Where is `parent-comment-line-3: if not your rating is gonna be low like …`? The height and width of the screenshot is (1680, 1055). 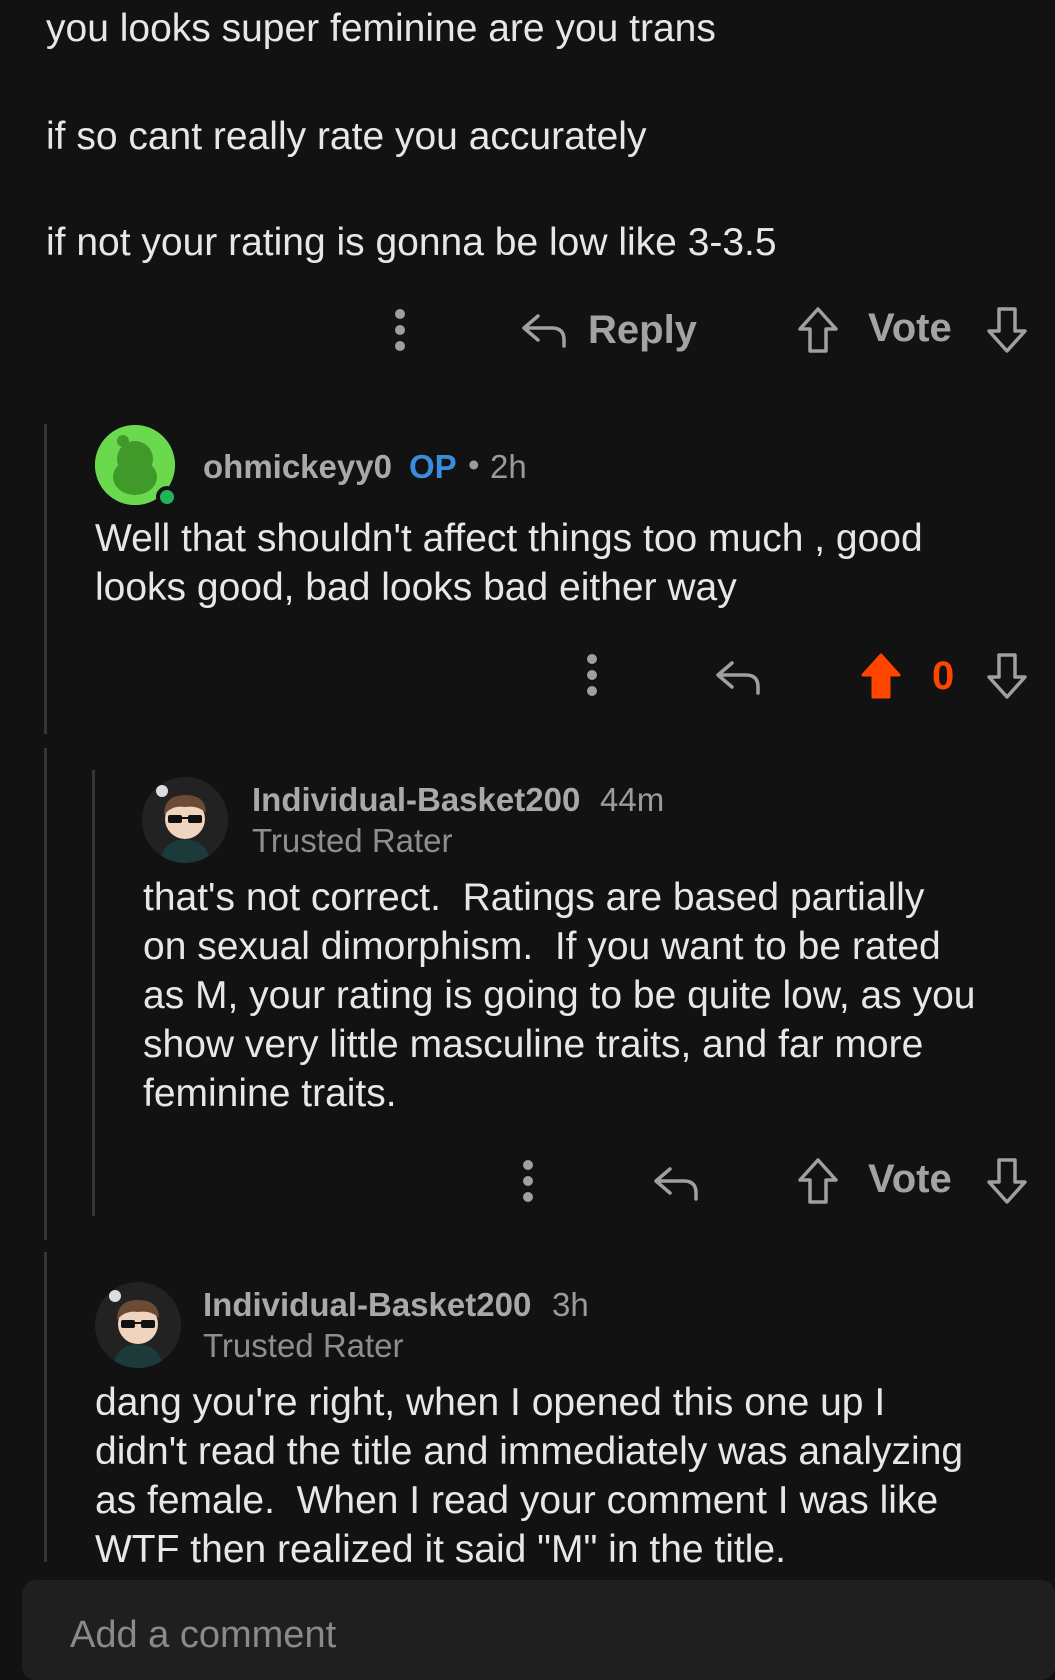
parent-comment-line-3: if not your rating is gonna be low like … is located at coordinates (411, 242).